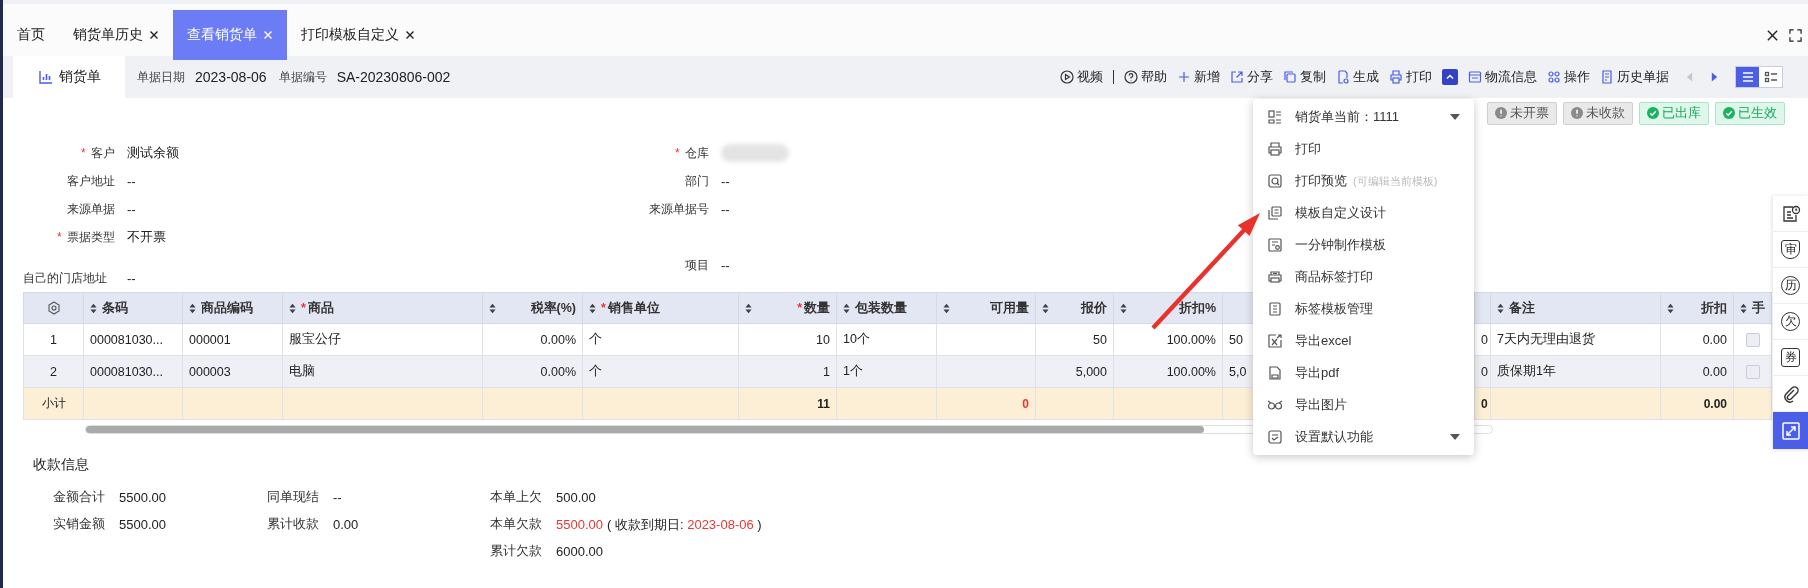  Describe the element at coordinates (532, 308) in the screenshot. I see `column-header: 税率(%)` at that location.